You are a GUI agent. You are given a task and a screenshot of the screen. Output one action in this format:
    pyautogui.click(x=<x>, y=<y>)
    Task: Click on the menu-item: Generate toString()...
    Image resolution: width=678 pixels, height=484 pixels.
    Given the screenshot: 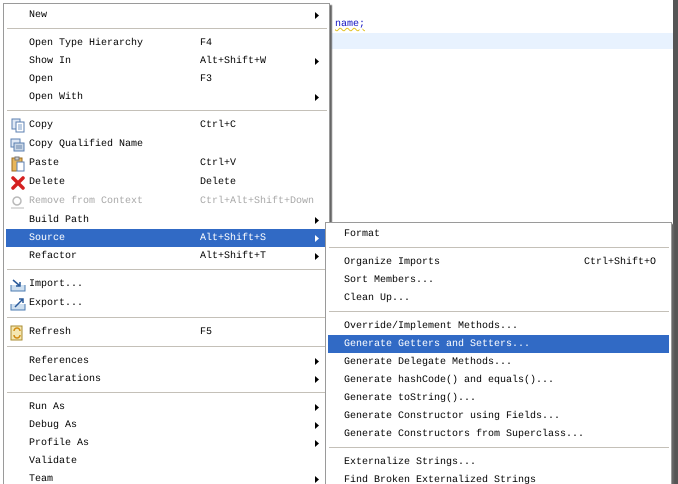 What is the action you would take?
    pyautogui.click(x=498, y=398)
    